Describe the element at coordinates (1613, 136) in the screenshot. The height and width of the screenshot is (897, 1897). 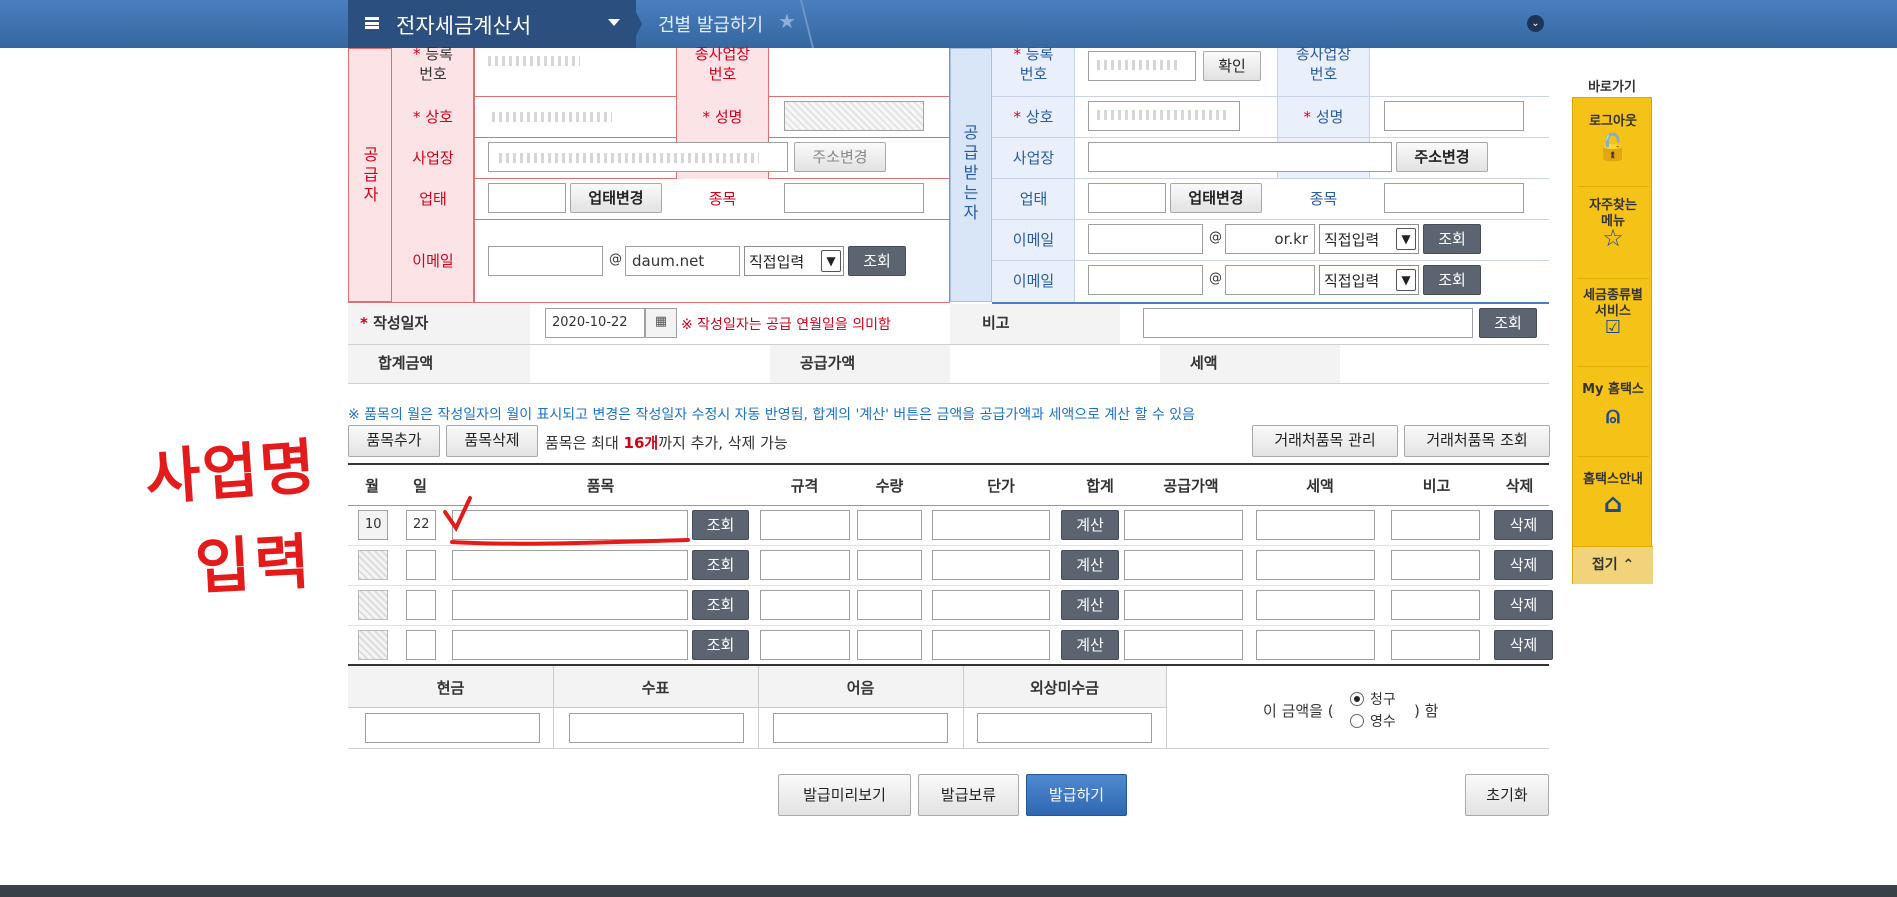
I see `quick-logout: 로그아웃 🔓` at that location.